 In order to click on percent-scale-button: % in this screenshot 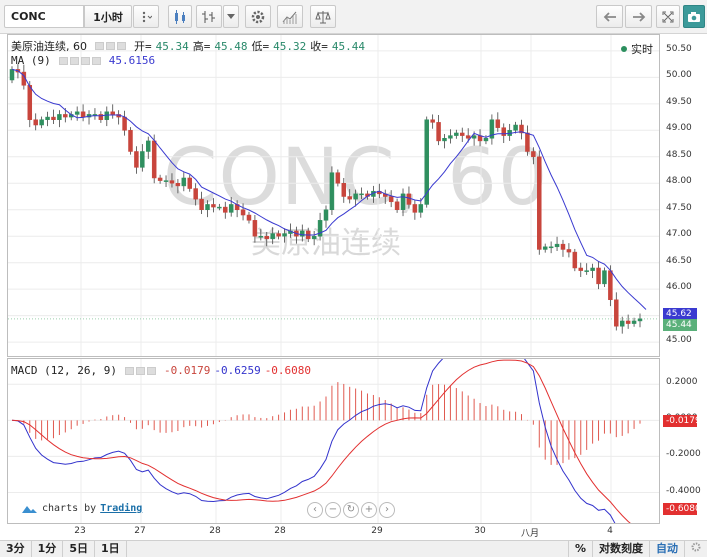, I will do `click(579, 549)`.